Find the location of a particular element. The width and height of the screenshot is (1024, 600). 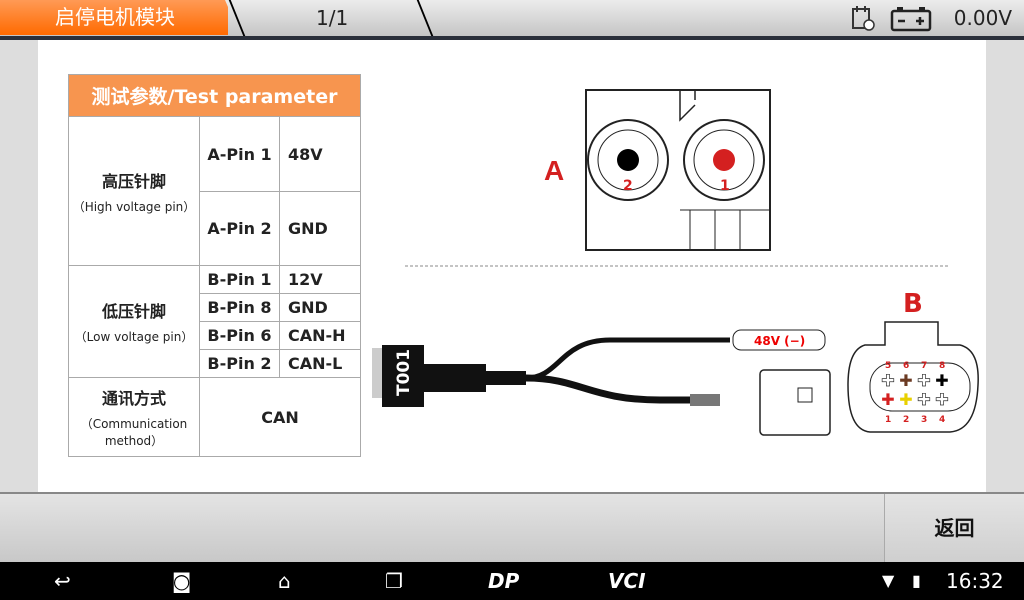

svg-text: 4 is located at coordinates (942, 420).